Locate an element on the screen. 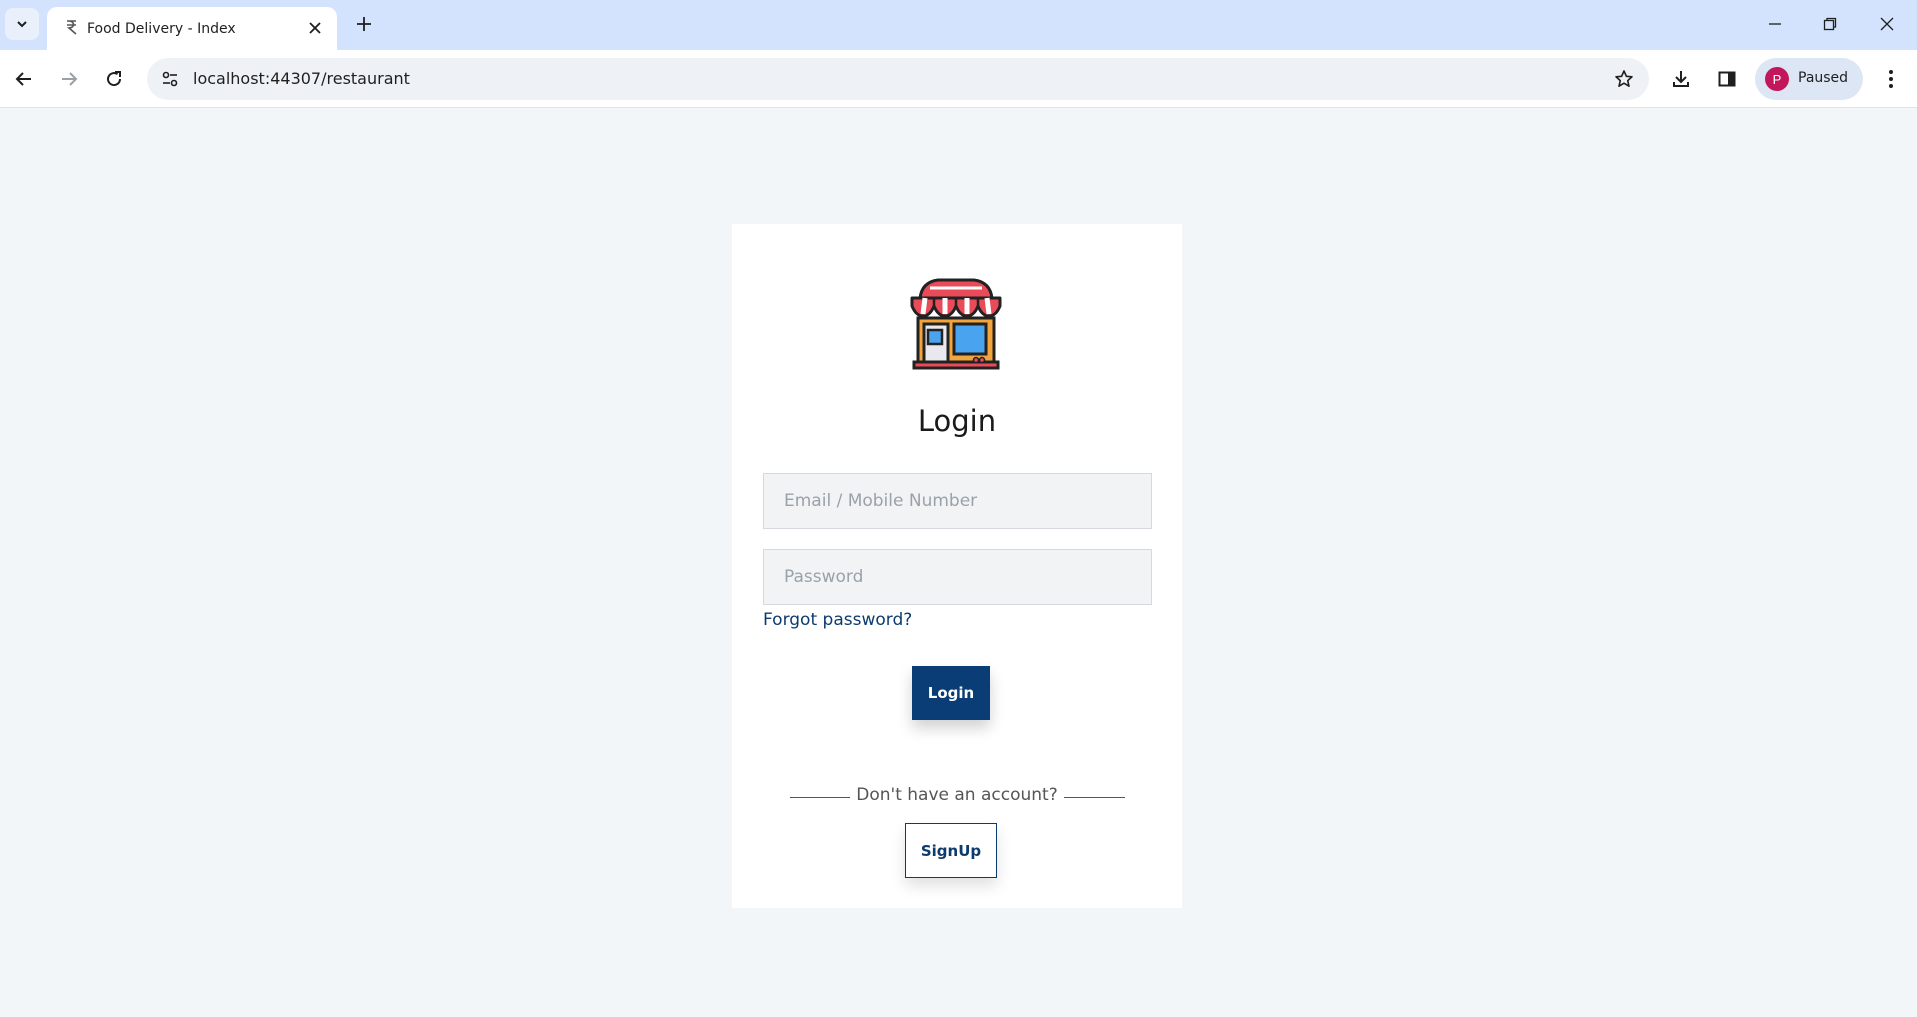  download-icon is located at coordinates (1681, 79).